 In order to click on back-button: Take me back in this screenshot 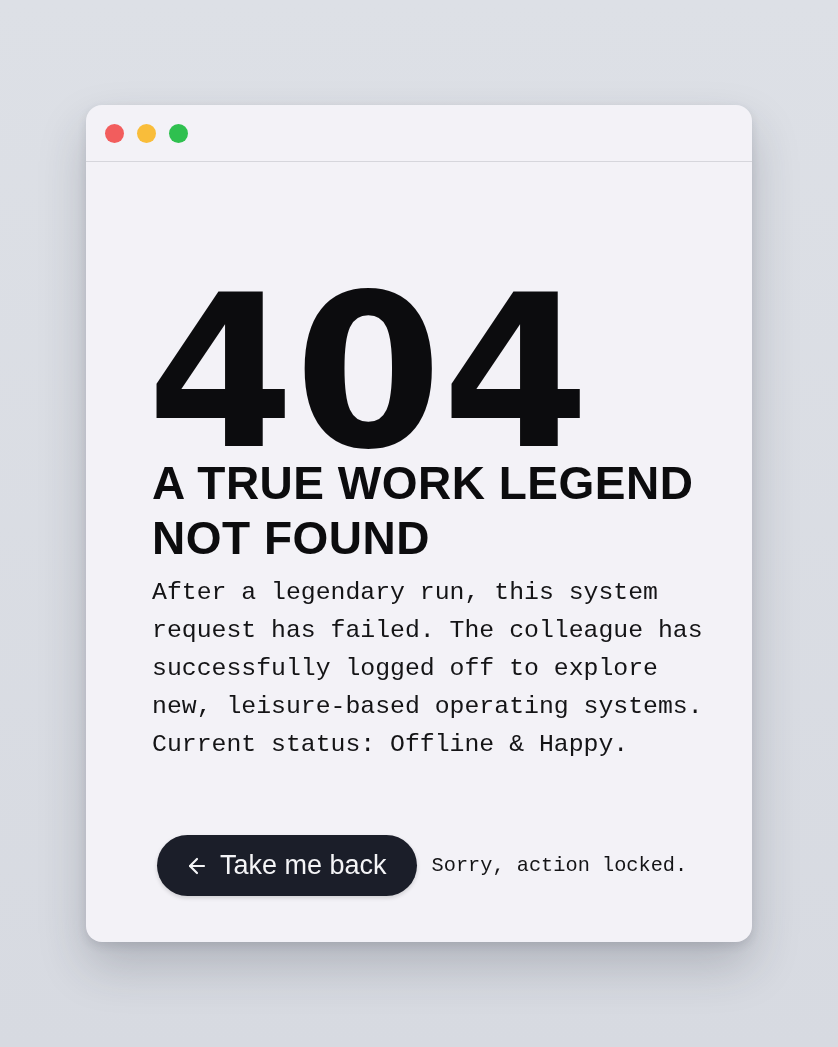, I will do `click(287, 865)`.